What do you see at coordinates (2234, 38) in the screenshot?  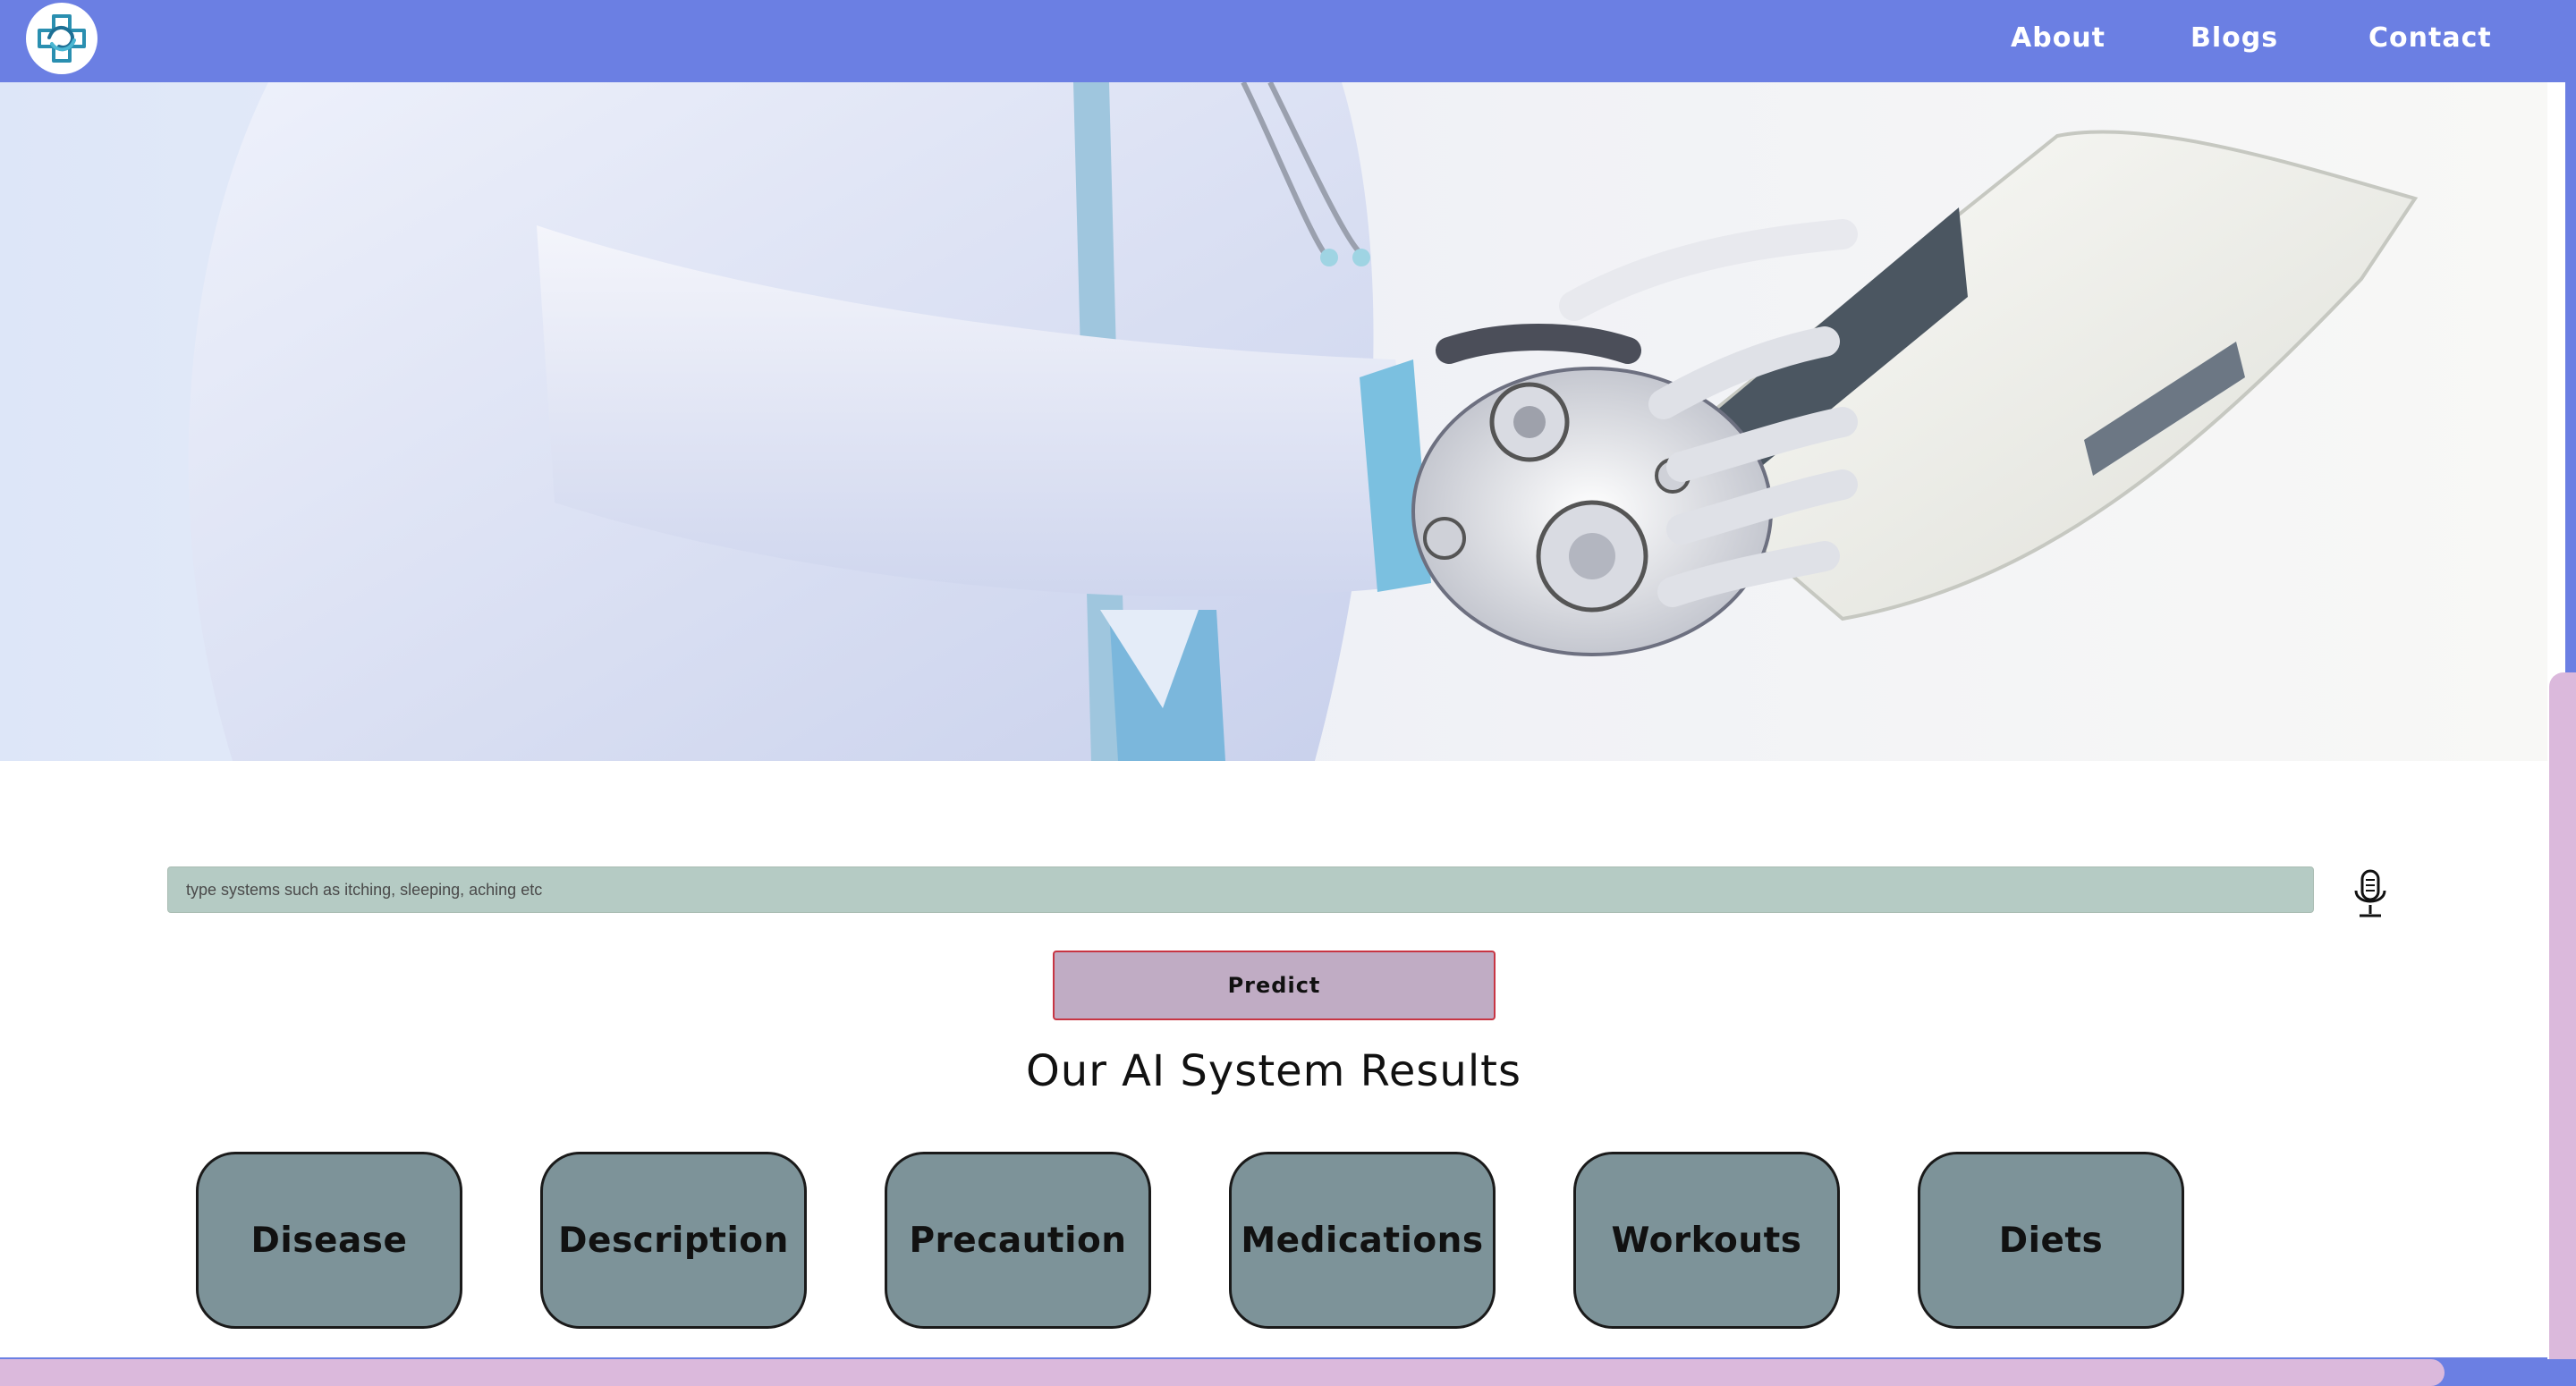 I see `nav-link-blogs: Blogs` at bounding box center [2234, 38].